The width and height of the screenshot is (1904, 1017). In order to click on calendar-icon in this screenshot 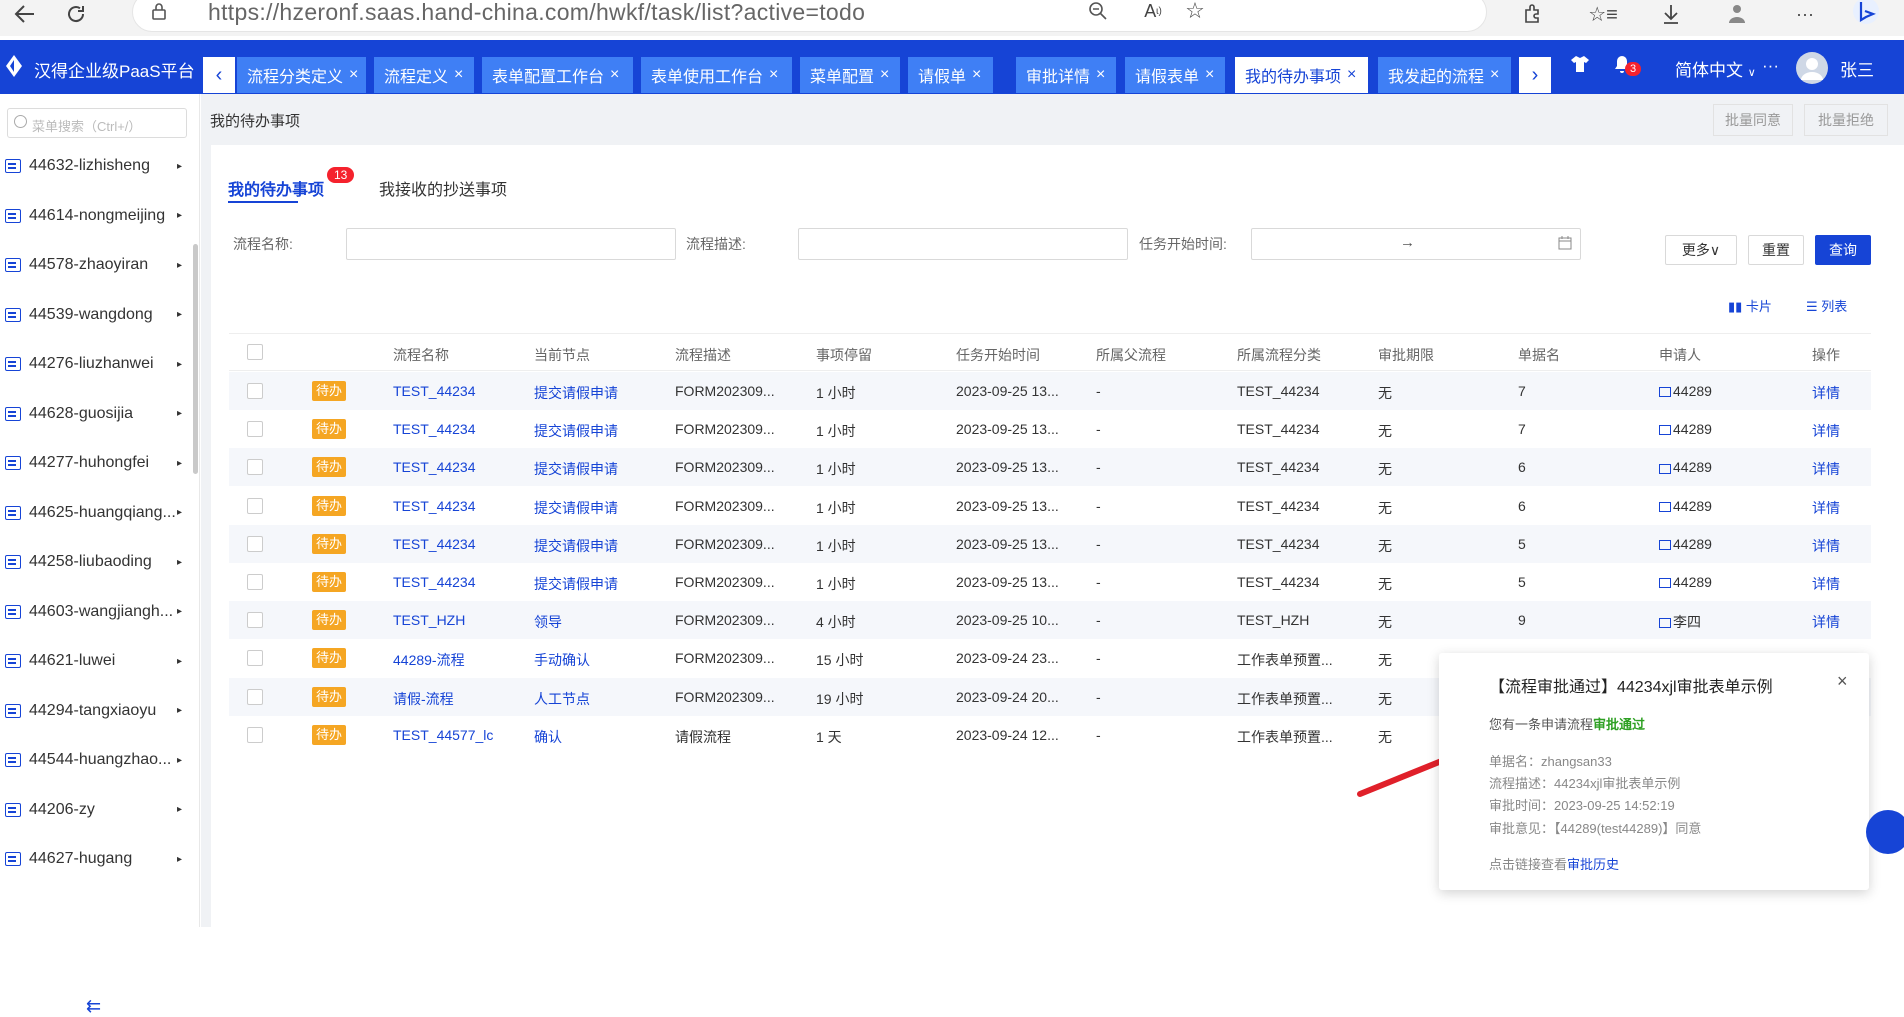, I will do `click(1565, 245)`.